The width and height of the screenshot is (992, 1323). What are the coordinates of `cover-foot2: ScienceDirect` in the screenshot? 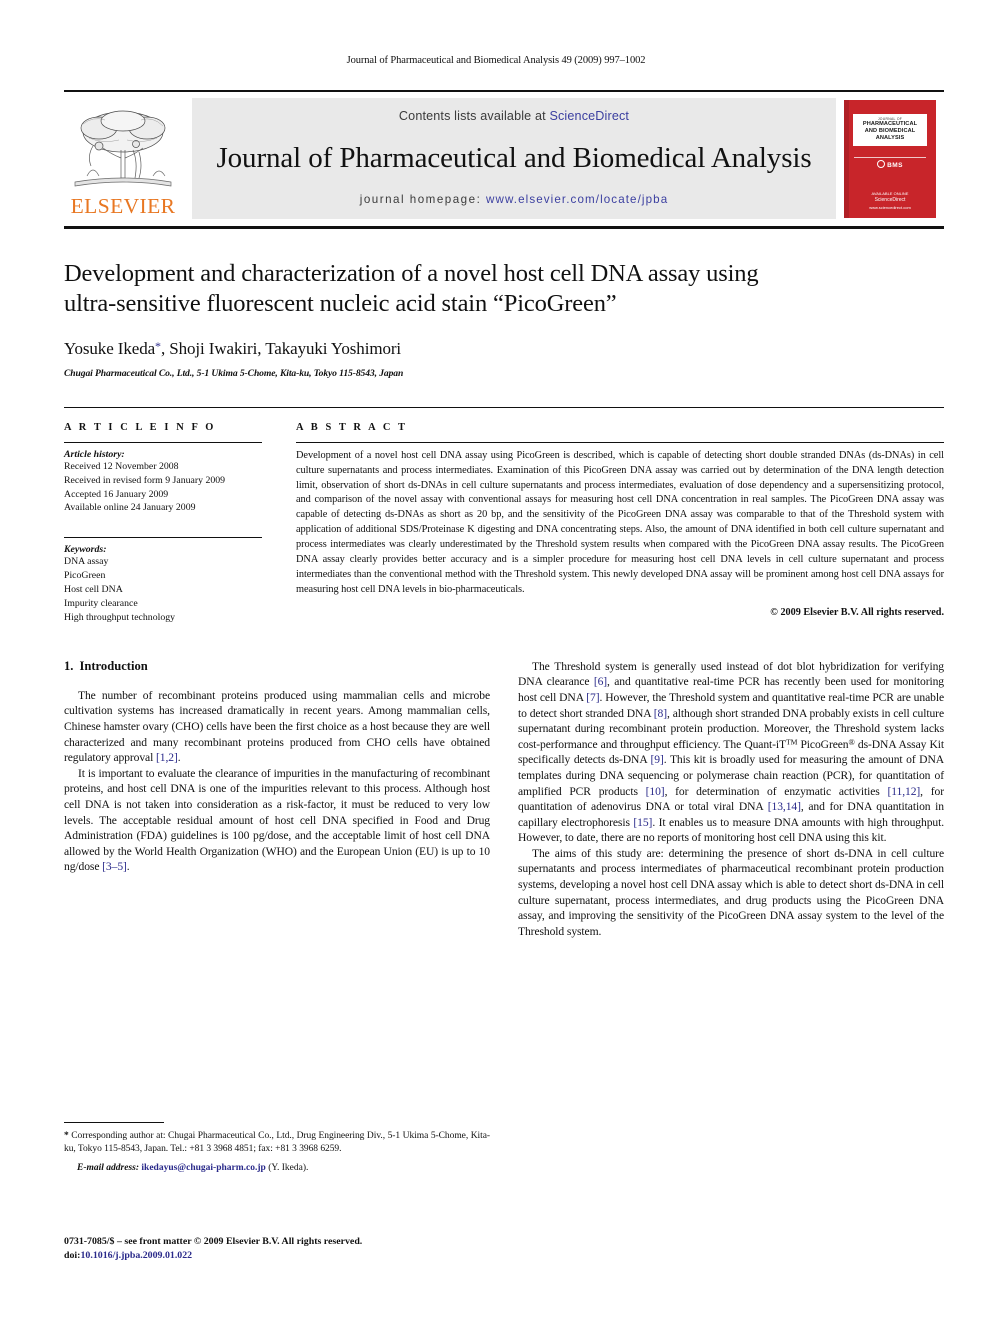 It's located at (890, 200).